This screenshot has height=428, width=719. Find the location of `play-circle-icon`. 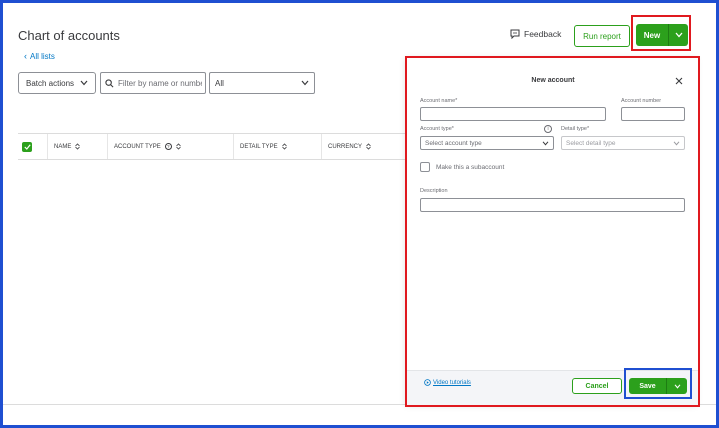

play-circle-icon is located at coordinates (427, 382).